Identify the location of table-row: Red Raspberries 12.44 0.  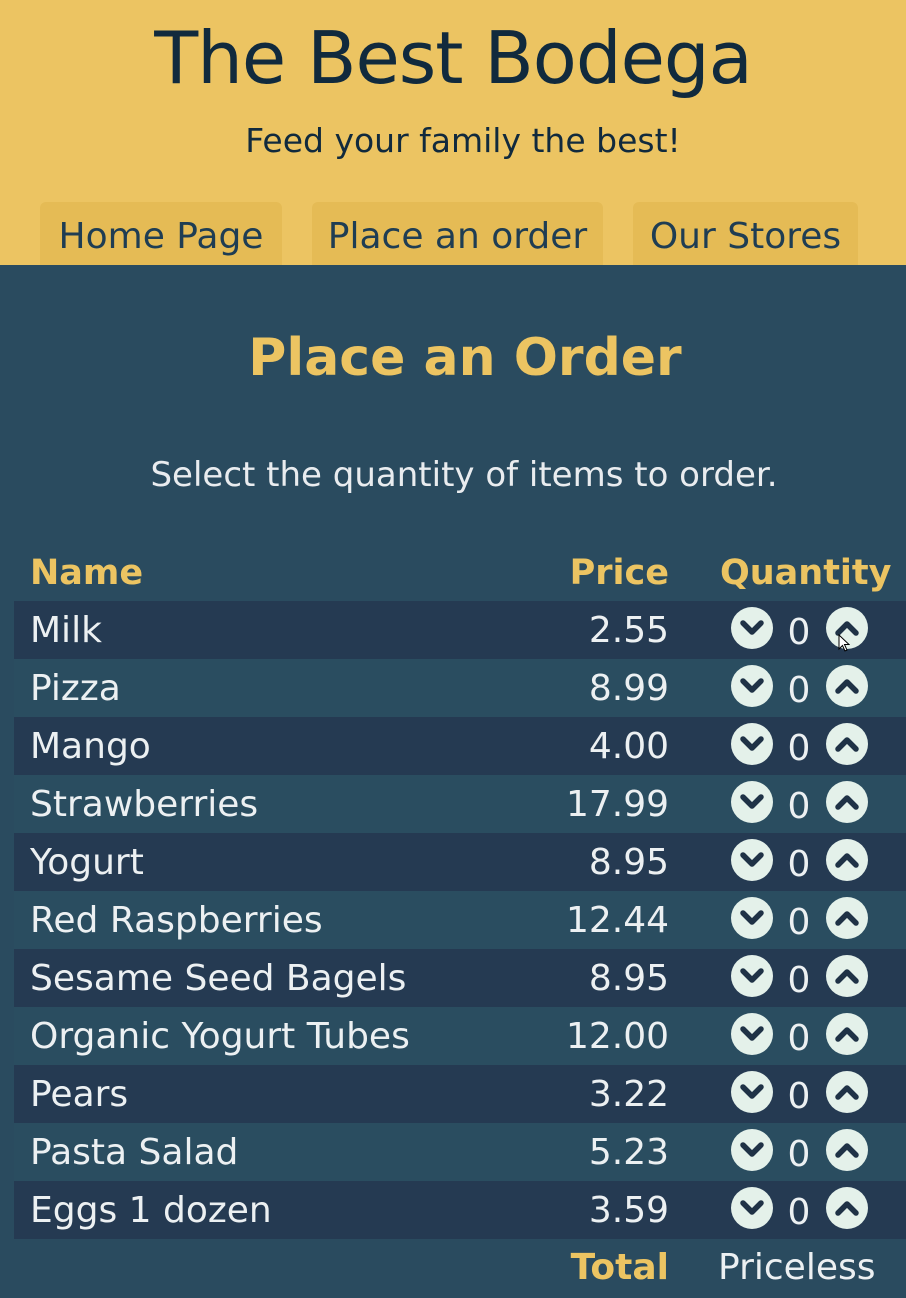
(460, 920).